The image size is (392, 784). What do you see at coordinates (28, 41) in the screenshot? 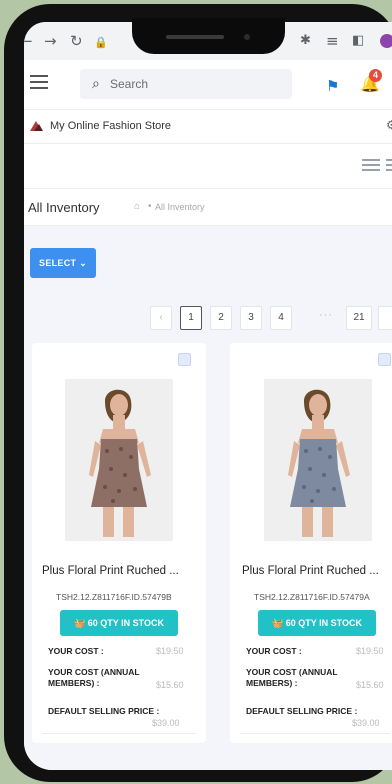
I see `back-arrow-icon: ←` at bounding box center [28, 41].